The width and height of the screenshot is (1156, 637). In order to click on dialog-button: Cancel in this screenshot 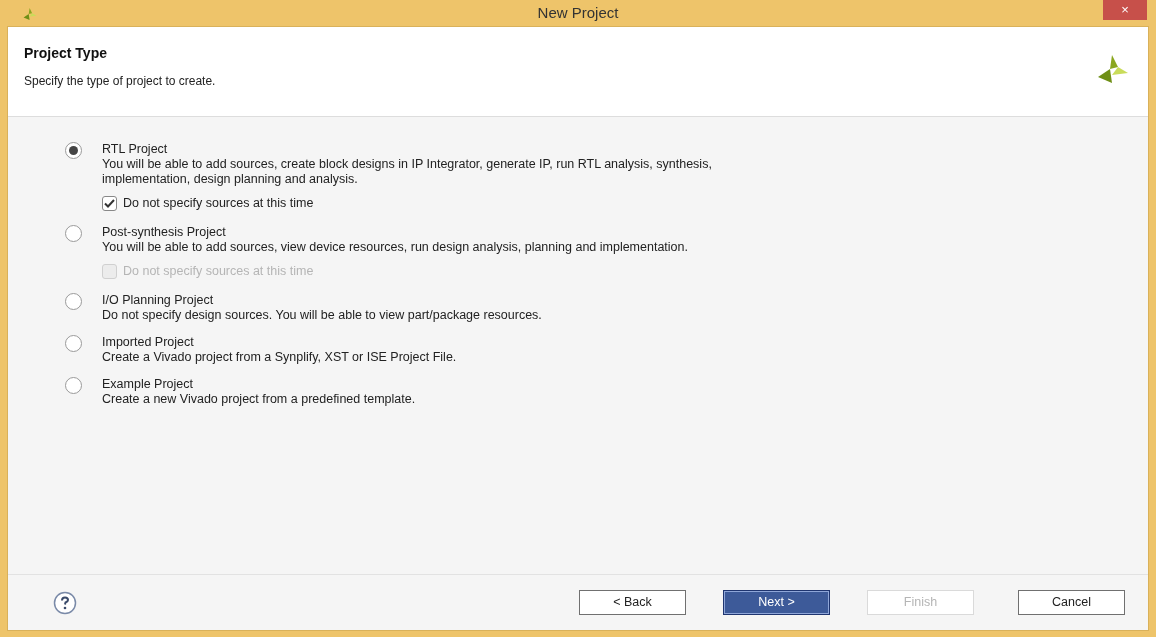, I will do `click(1071, 602)`.